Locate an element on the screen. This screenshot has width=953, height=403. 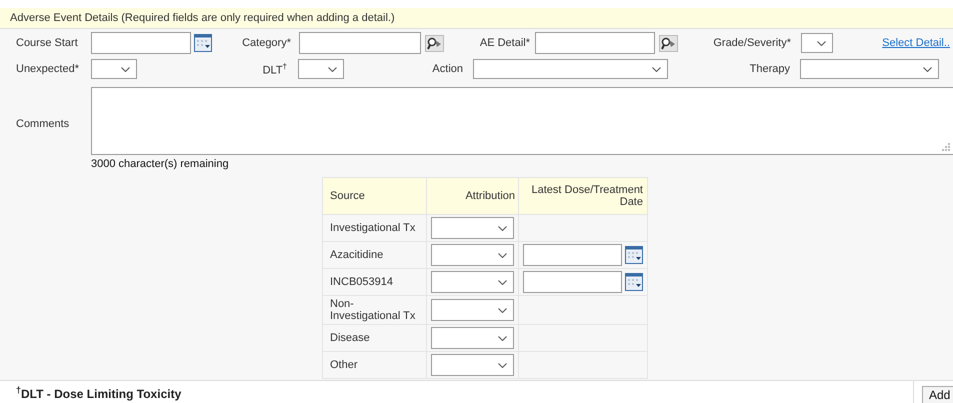
field-label: Action is located at coordinates (447, 69).